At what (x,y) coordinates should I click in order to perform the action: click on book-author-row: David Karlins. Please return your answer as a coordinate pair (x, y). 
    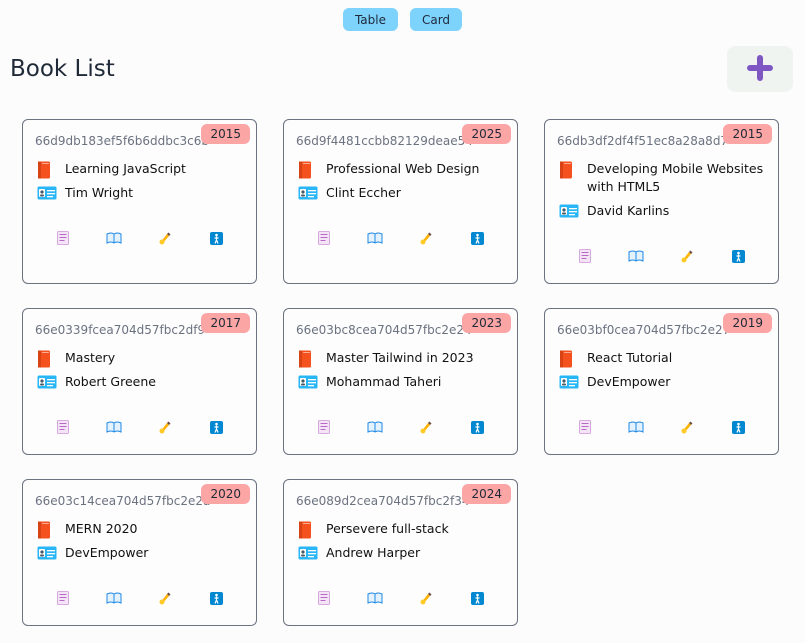
    Looking at the image, I should click on (664, 211).